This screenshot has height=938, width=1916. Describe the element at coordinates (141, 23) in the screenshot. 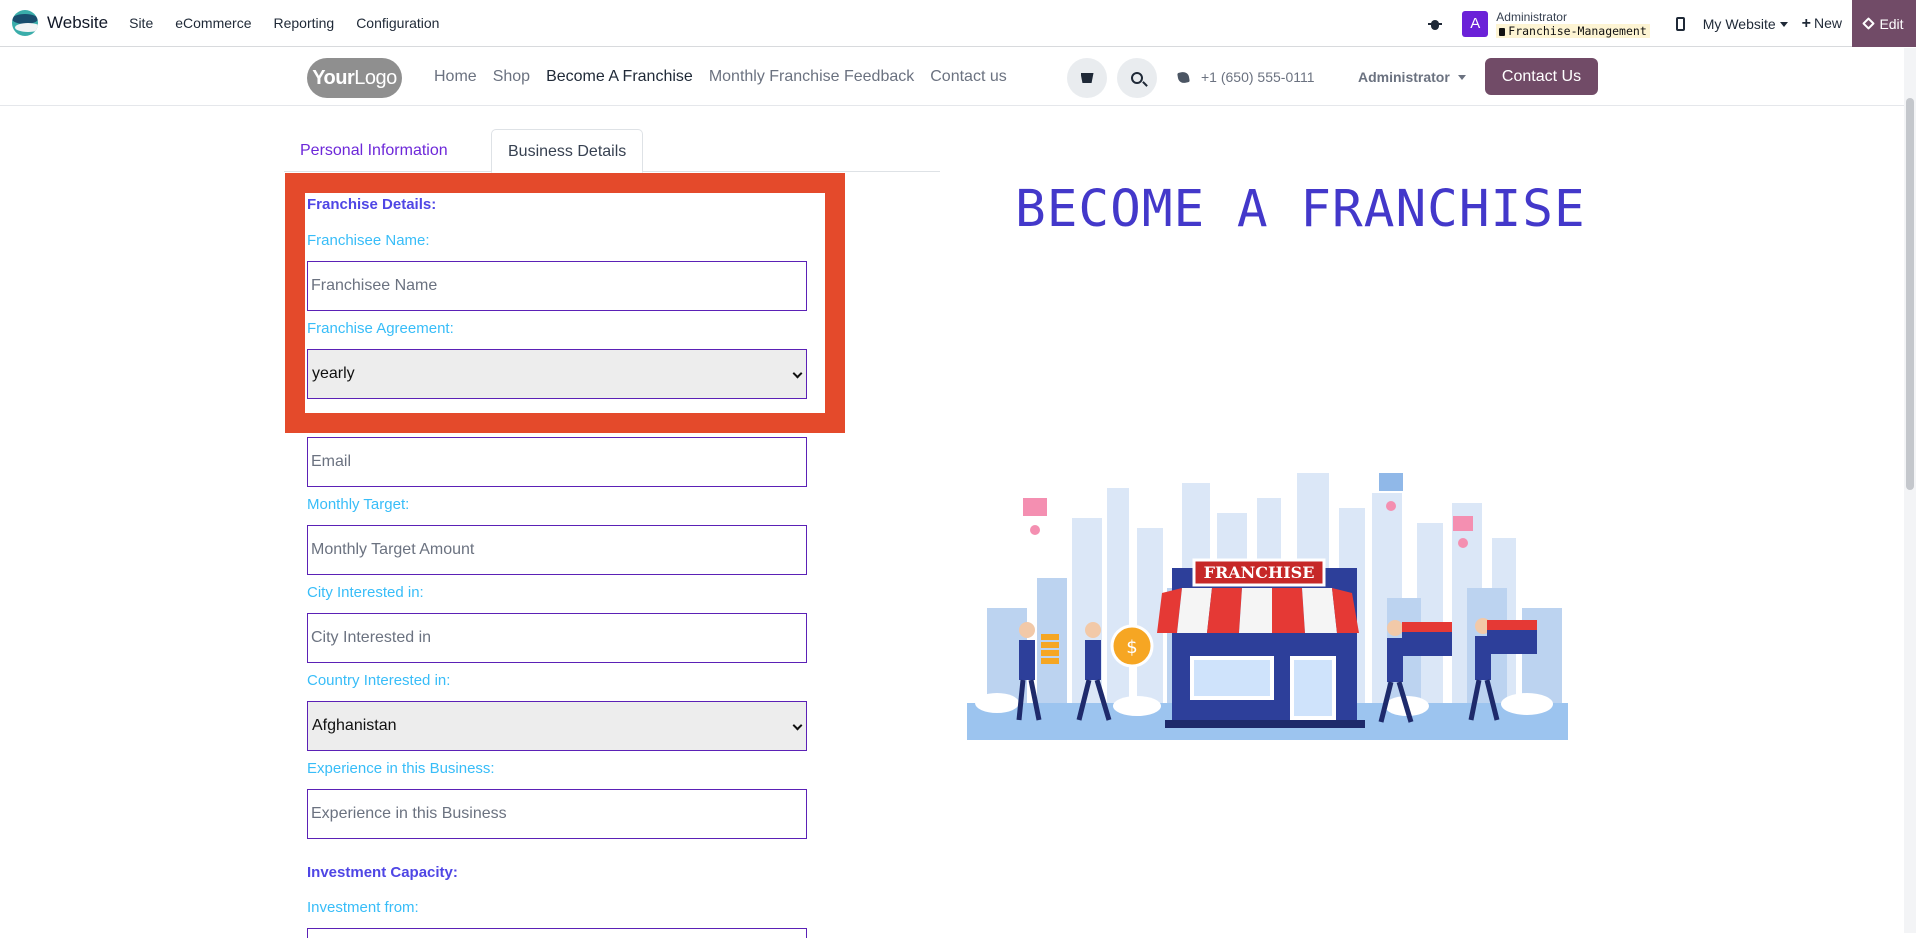

I see `menu-site: Site` at that location.